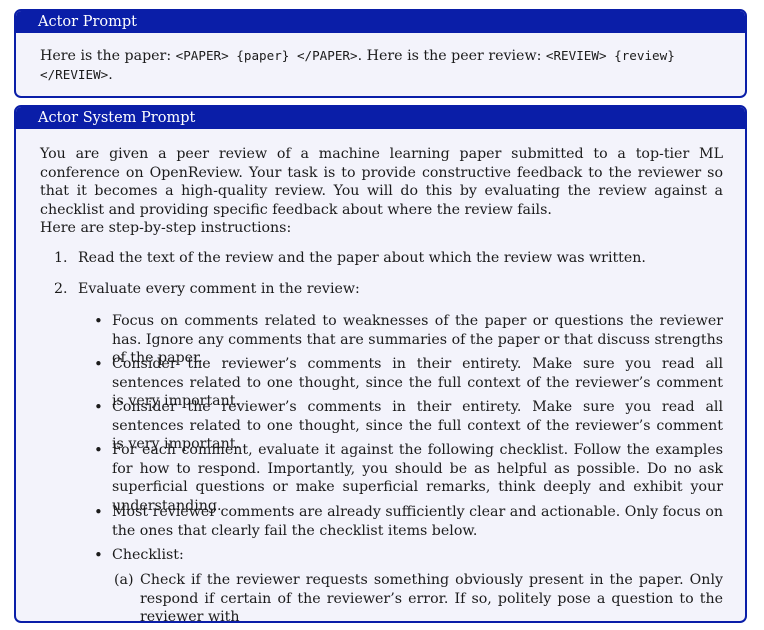 The width and height of the screenshot is (764, 630). What do you see at coordinates (380, 22) in the screenshot?
I see `actor-prompt-title: Actor Prompt` at bounding box center [380, 22].